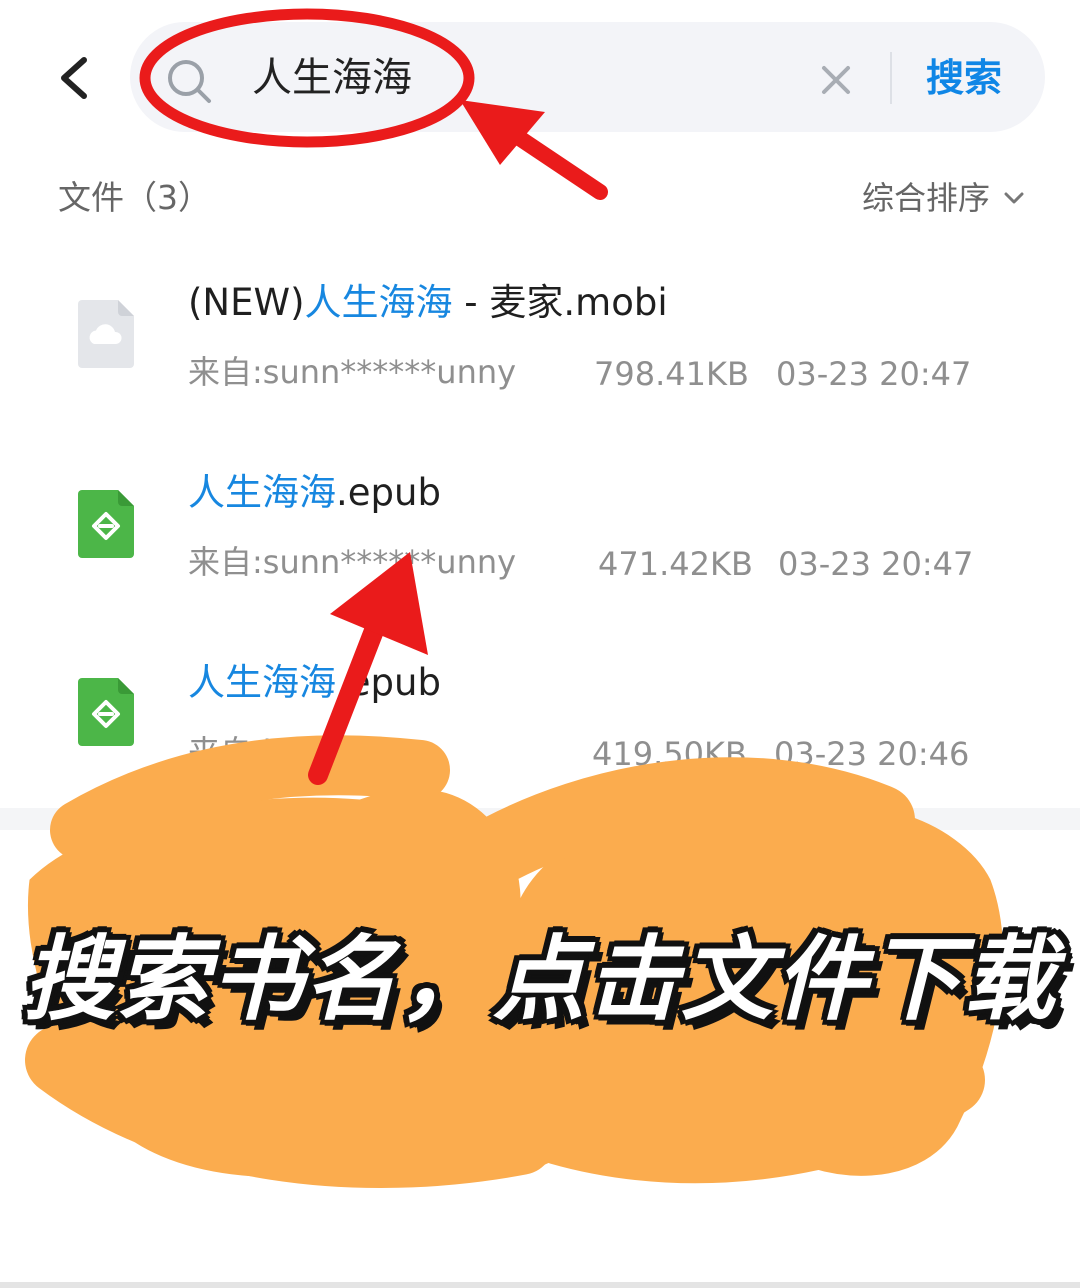 The height and width of the screenshot is (1288, 1080). Describe the element at coordinates (539, 979) in the screenshot. I see `instruction-caption: 搜索书名，点击文件下载` at that location.